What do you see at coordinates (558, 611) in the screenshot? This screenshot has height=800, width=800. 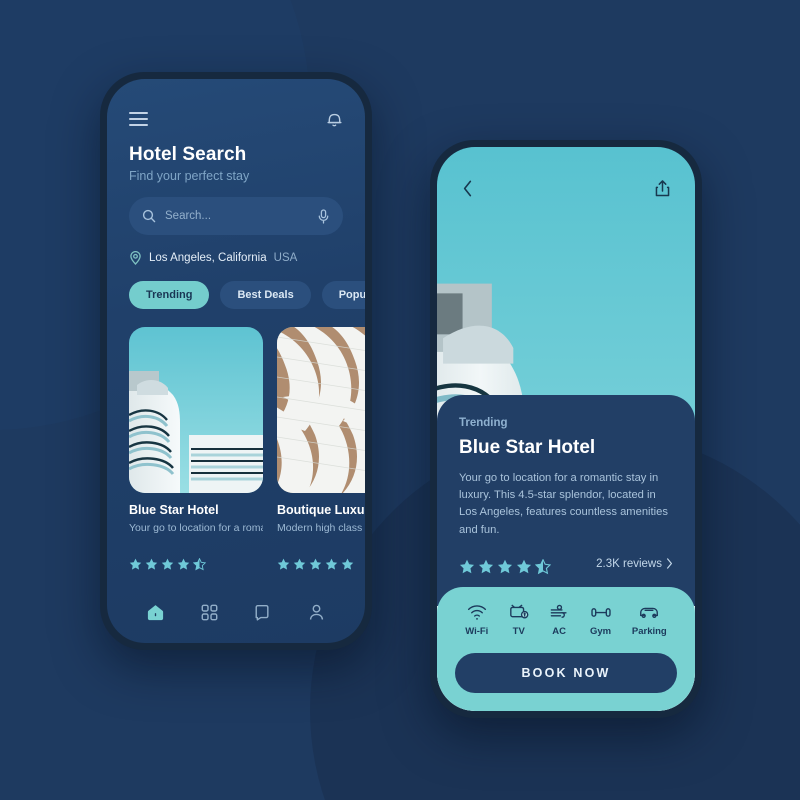 I see `air-conditioning-icon` at bounding box center [558, 611].